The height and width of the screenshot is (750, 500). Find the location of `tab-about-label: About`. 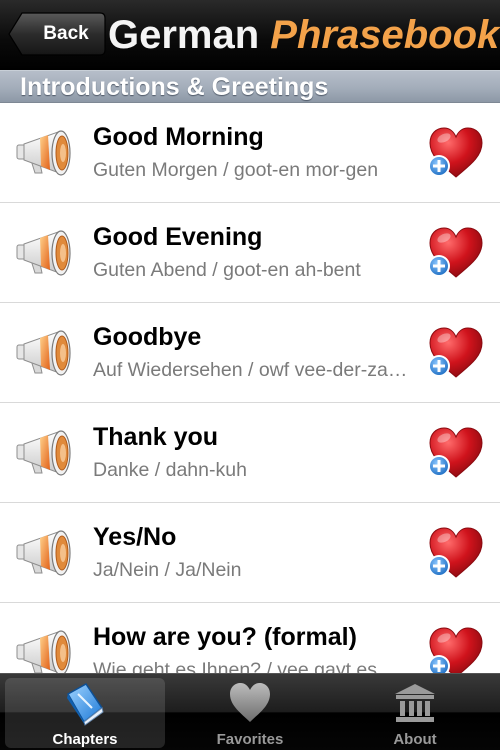

tab-about-label: About is located at coordinates (415, 739).